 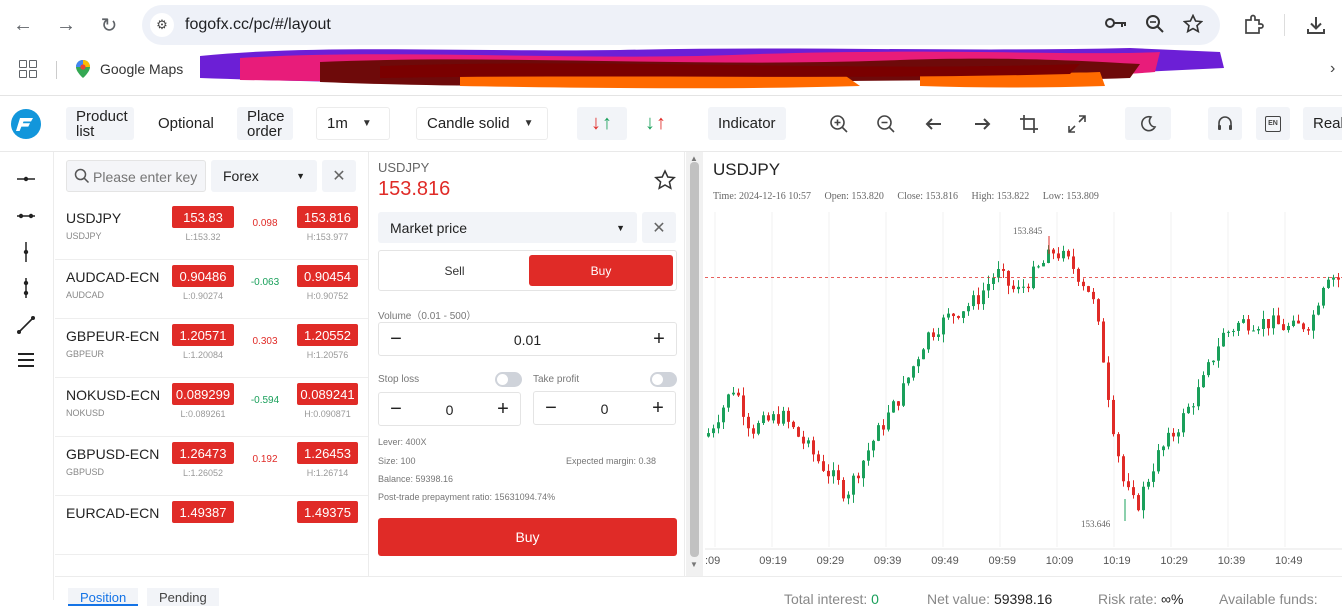 I want to click on crop-icon, so click(x=1029, y=123).